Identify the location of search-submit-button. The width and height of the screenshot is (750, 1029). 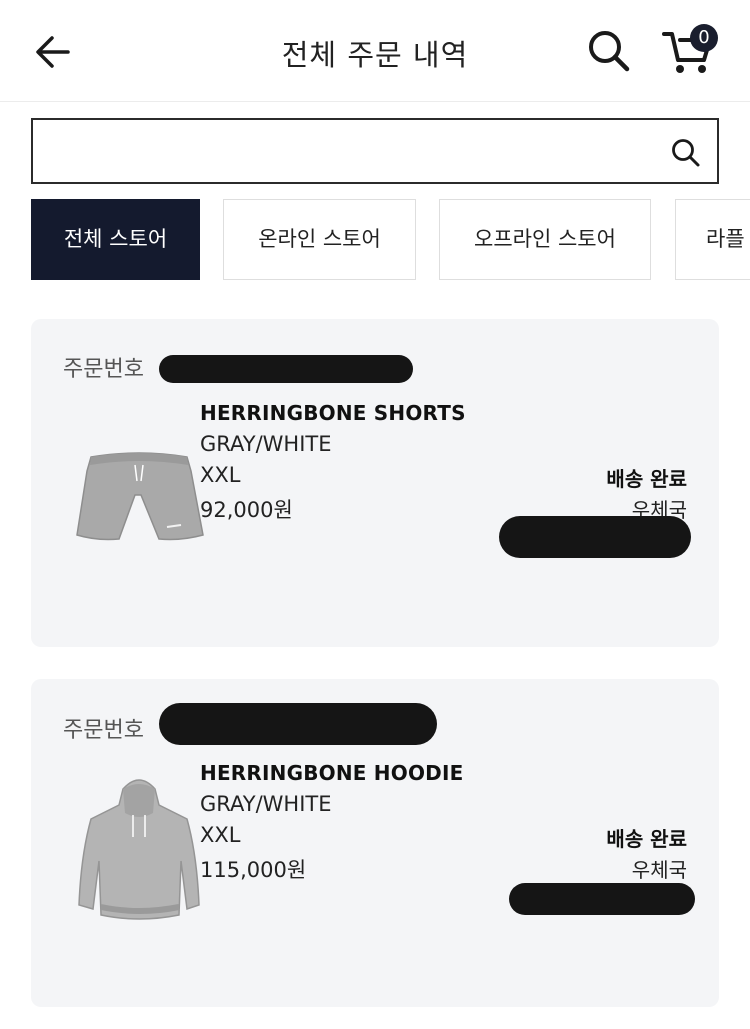
(685, 152).